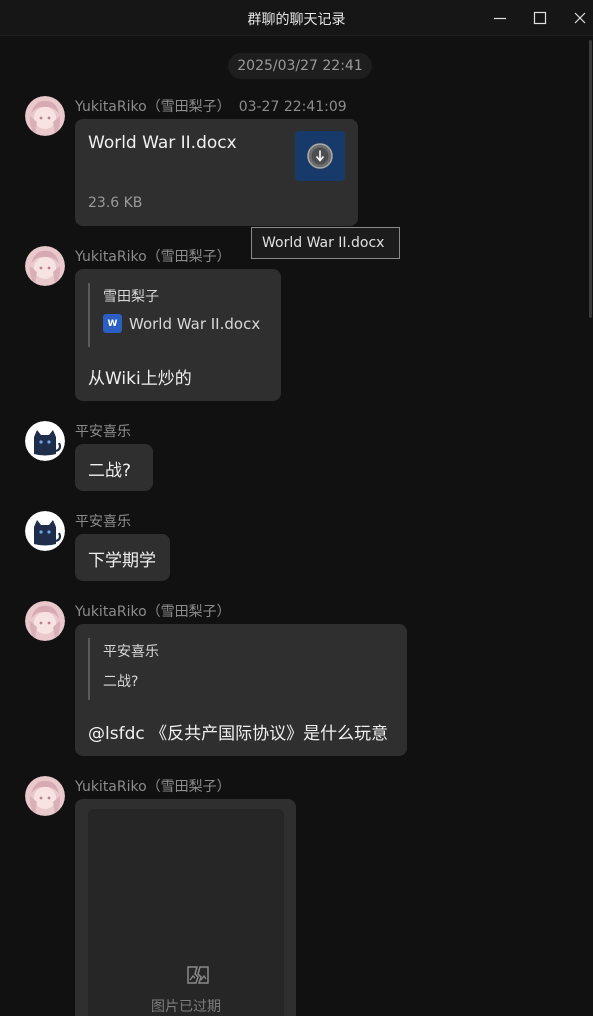  I want to click on message-sender: YukitaRiko（雪田梨子） 03-27 22:41:09, so click(211, 106).